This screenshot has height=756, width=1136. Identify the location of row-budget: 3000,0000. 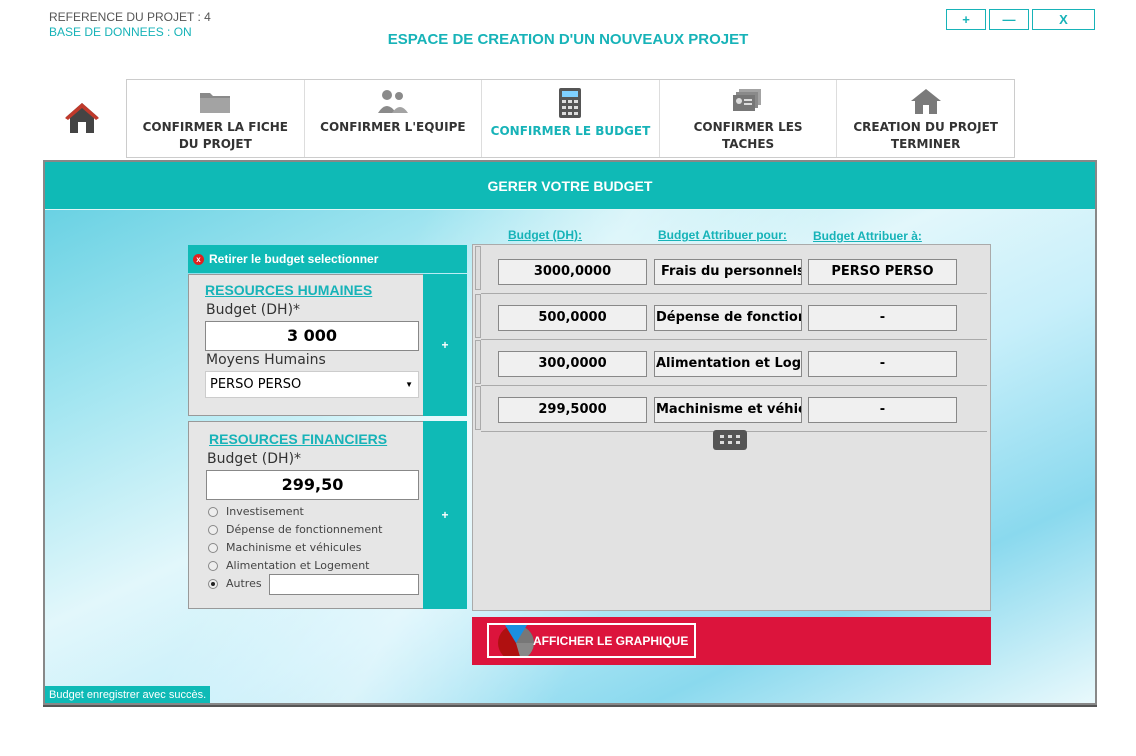
(572, 272).